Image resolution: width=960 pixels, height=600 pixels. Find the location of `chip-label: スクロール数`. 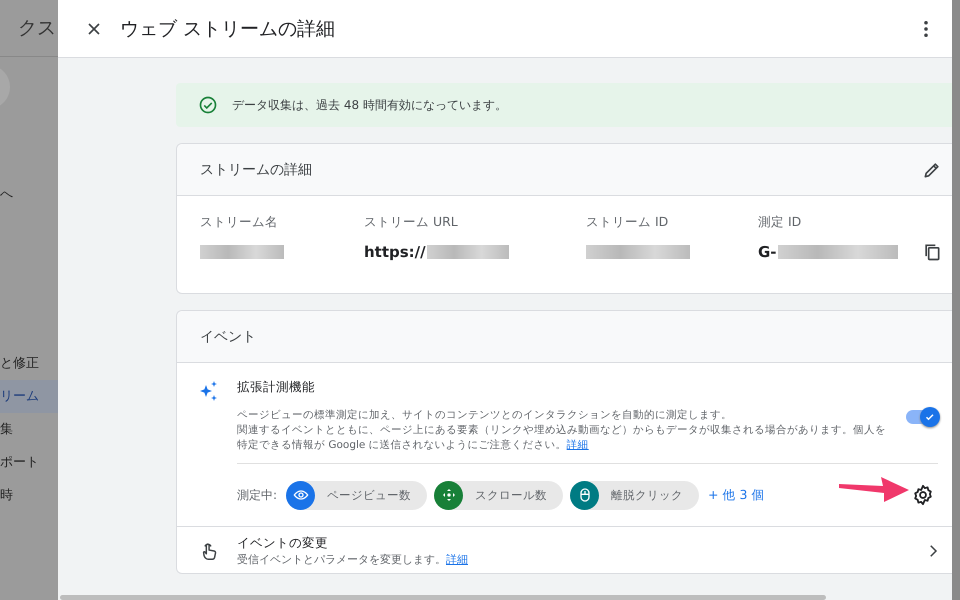

chip-label: スクロール数 is located at coordinates (511, 495).